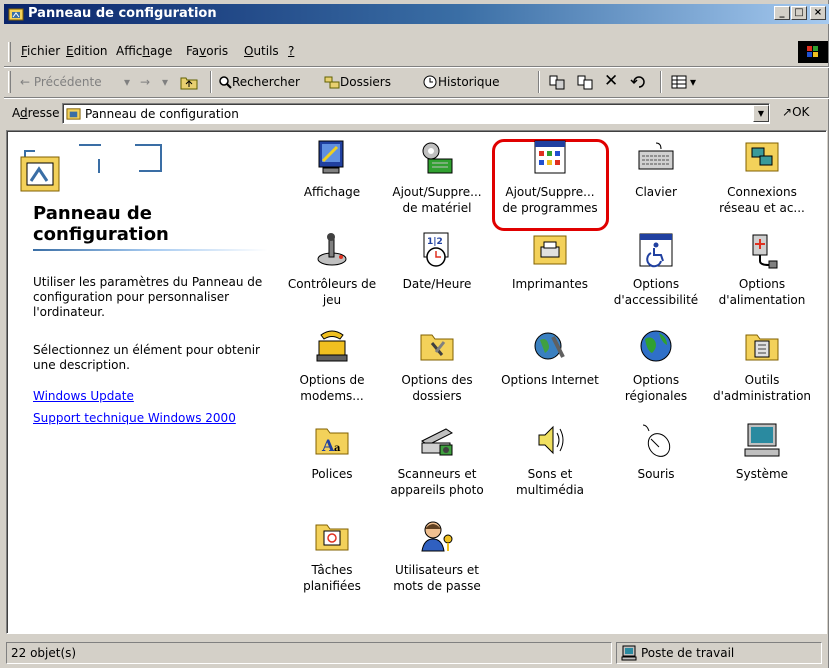 The image size is (829, 668). Describe the element at coordinates (87, 51) in the screenshot. I see `menu-edition: Edition` at that location.